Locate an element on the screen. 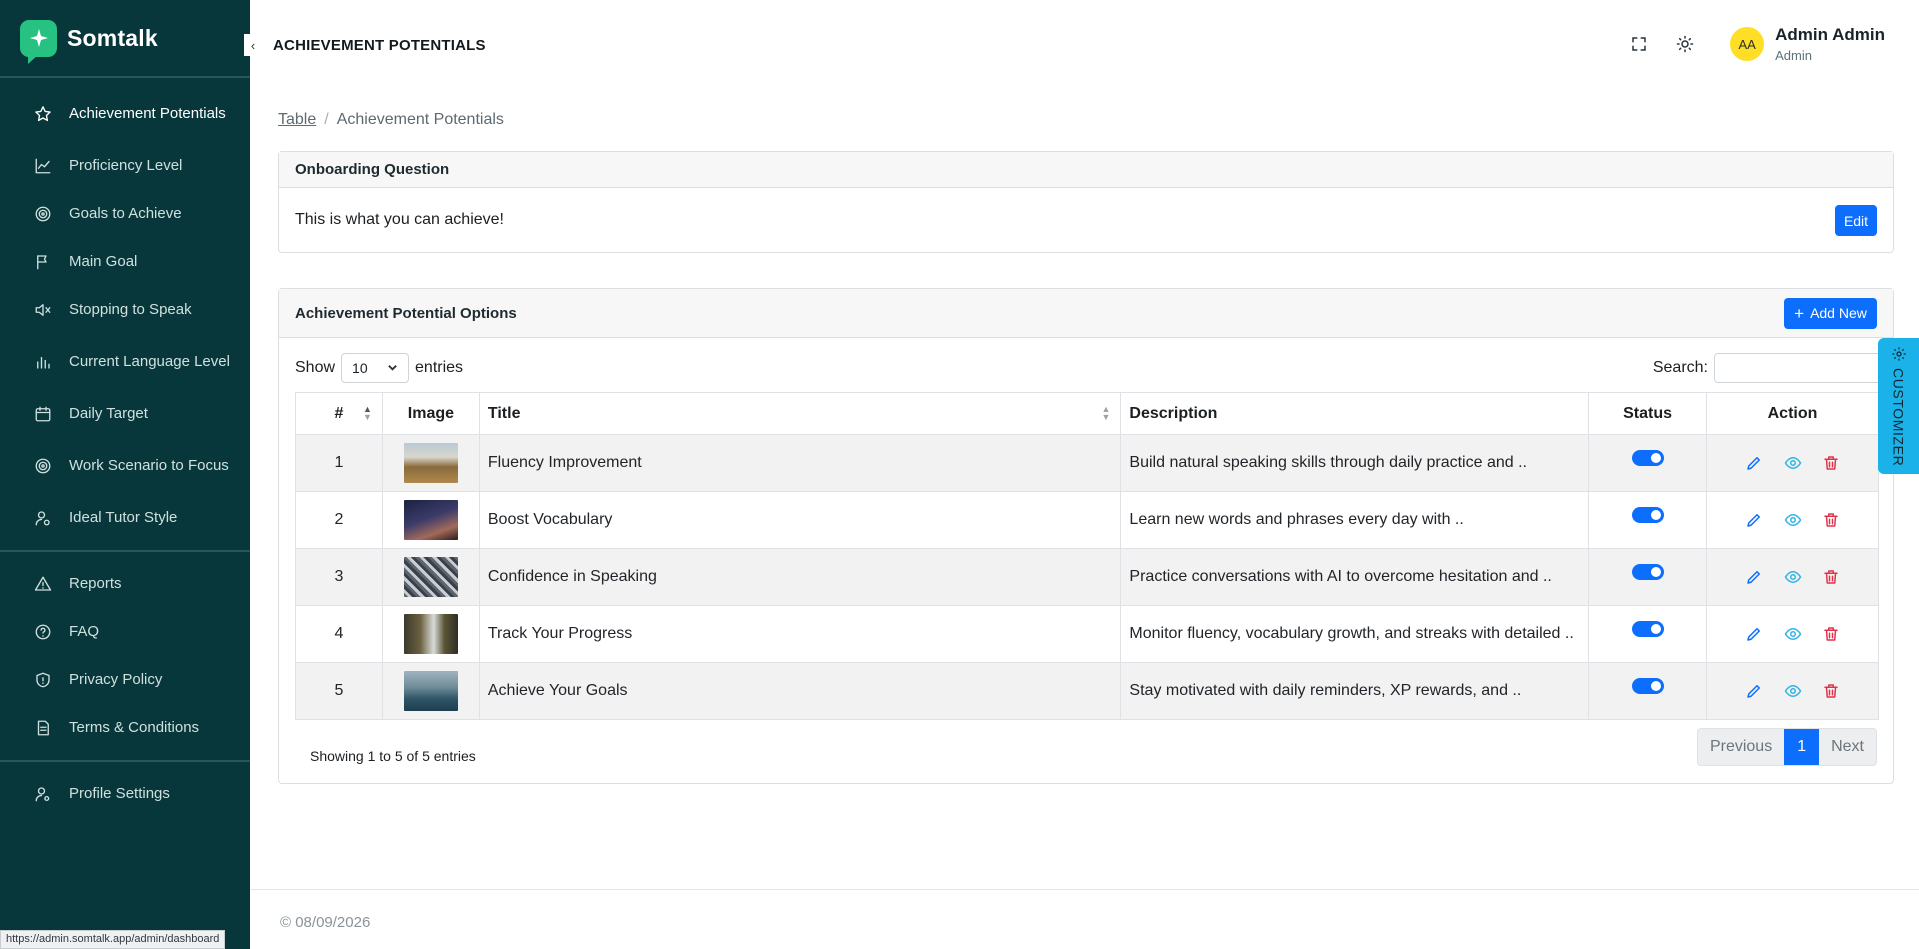 The width and height of the screenshot is (1919, 949). page-1-button: 1 is located at coordinates (1802, 747).